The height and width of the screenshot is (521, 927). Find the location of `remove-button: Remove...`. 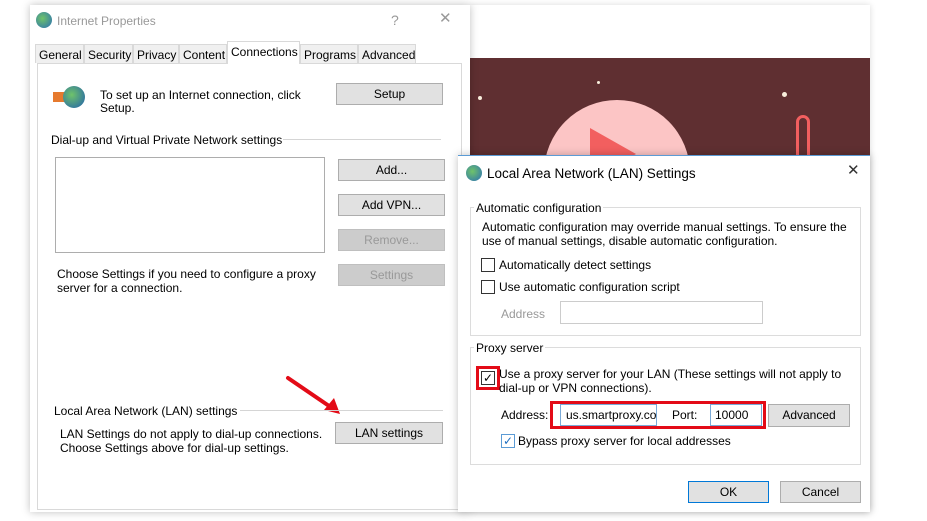

remove-button: Remove... is located at coordinates (391, 240).